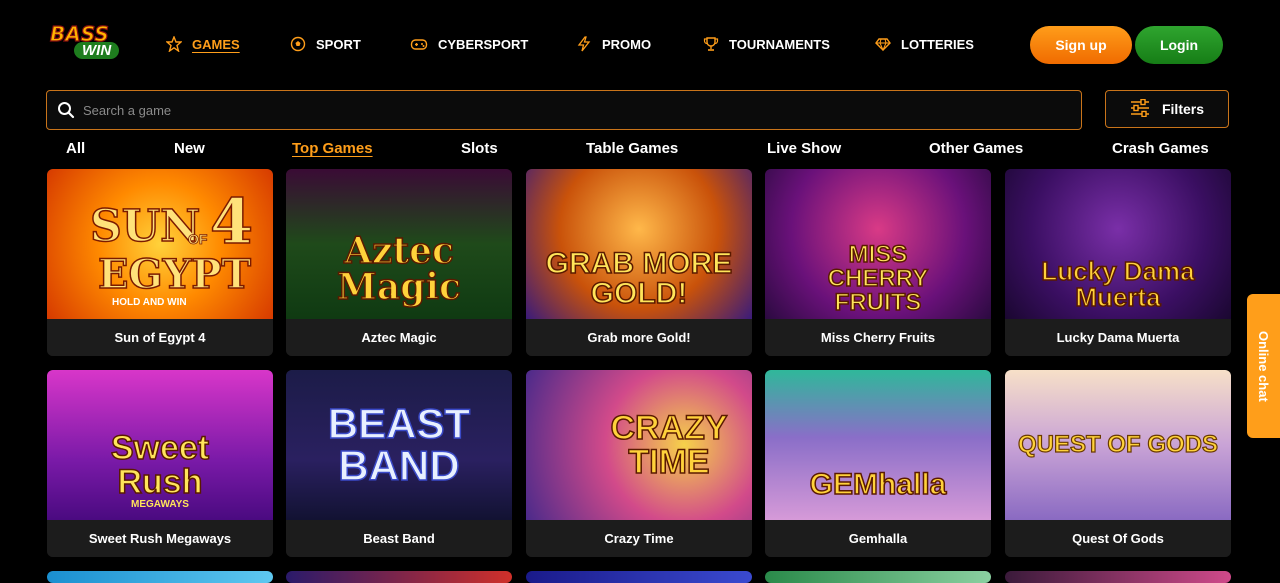  Describe the element at coordinates (878, 445) in the screenshot. I see `game-thumbnail: GEMhalla` at that location.